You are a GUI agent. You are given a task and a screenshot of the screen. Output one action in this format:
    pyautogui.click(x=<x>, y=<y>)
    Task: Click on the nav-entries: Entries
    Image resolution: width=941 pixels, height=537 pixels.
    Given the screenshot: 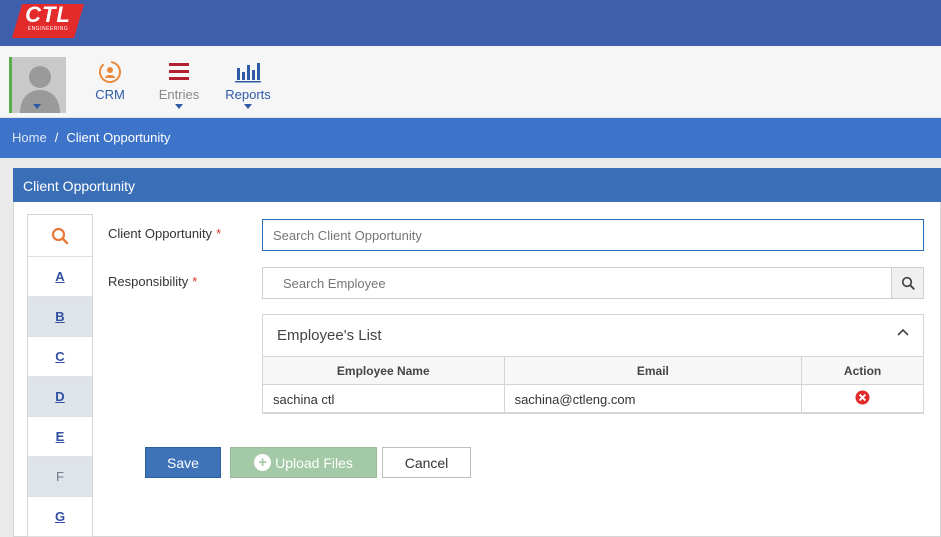 What is the action you would take?
    pyautogui.click(x=179, y=83)
    